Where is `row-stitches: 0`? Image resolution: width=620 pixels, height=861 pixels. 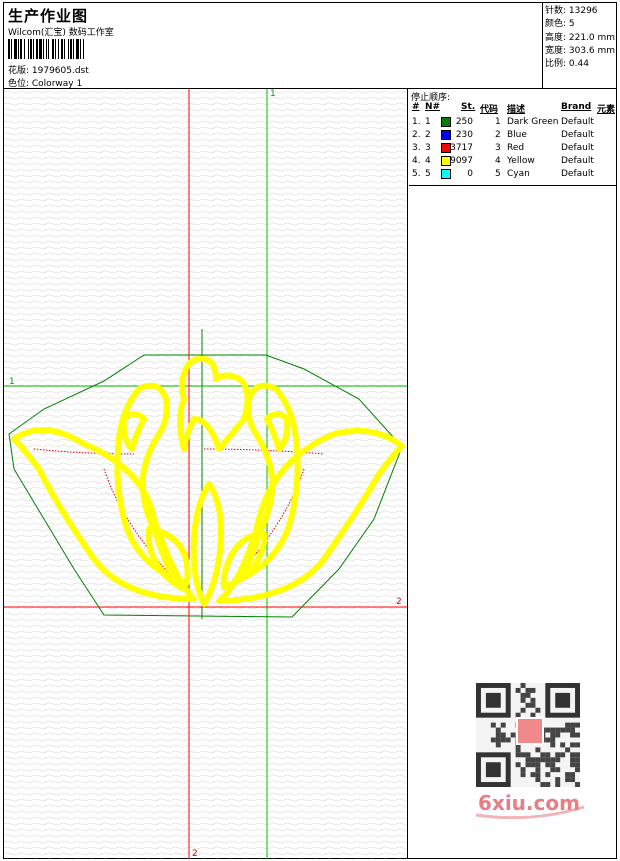
row-stitches: 0 is located at coordinates (470, 174).